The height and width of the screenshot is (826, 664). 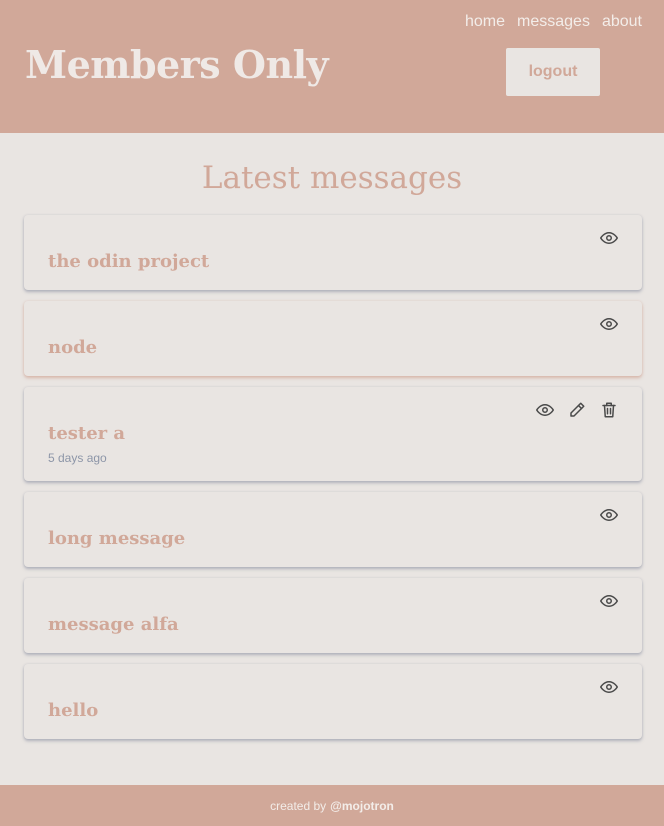 I want to click on message-date: 5 days ago, so click(x=77, y=458).